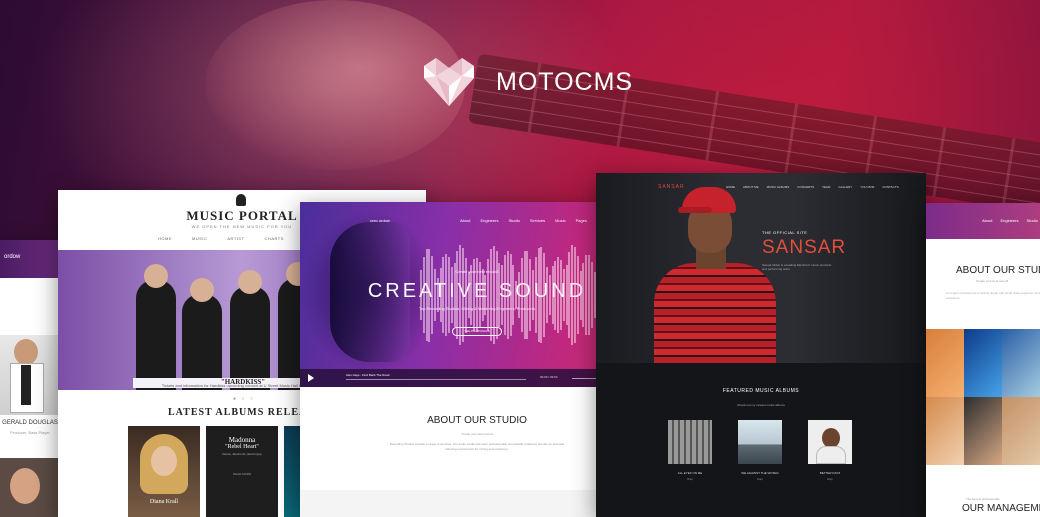 The width and height of the screenshot is (1040, 517). I want to click on portal-nav-item: ARTIST, so click(235, 238).